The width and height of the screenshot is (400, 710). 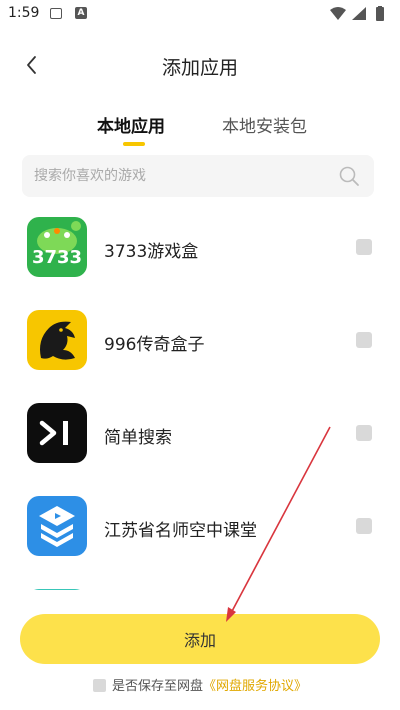 I want to click on save-checkbox, so click(x=99, y=685).